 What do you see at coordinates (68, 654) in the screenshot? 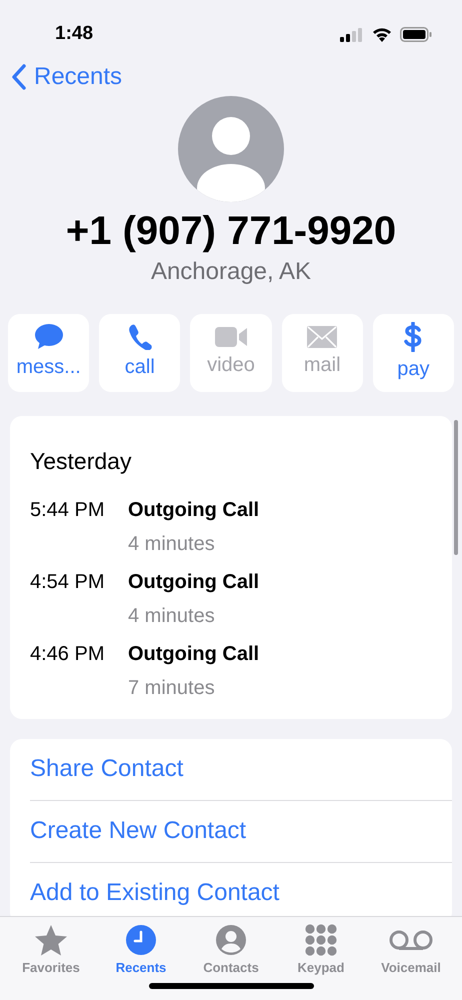
I see `call-time: 4:46 PM` at bounding box center [68, 654].